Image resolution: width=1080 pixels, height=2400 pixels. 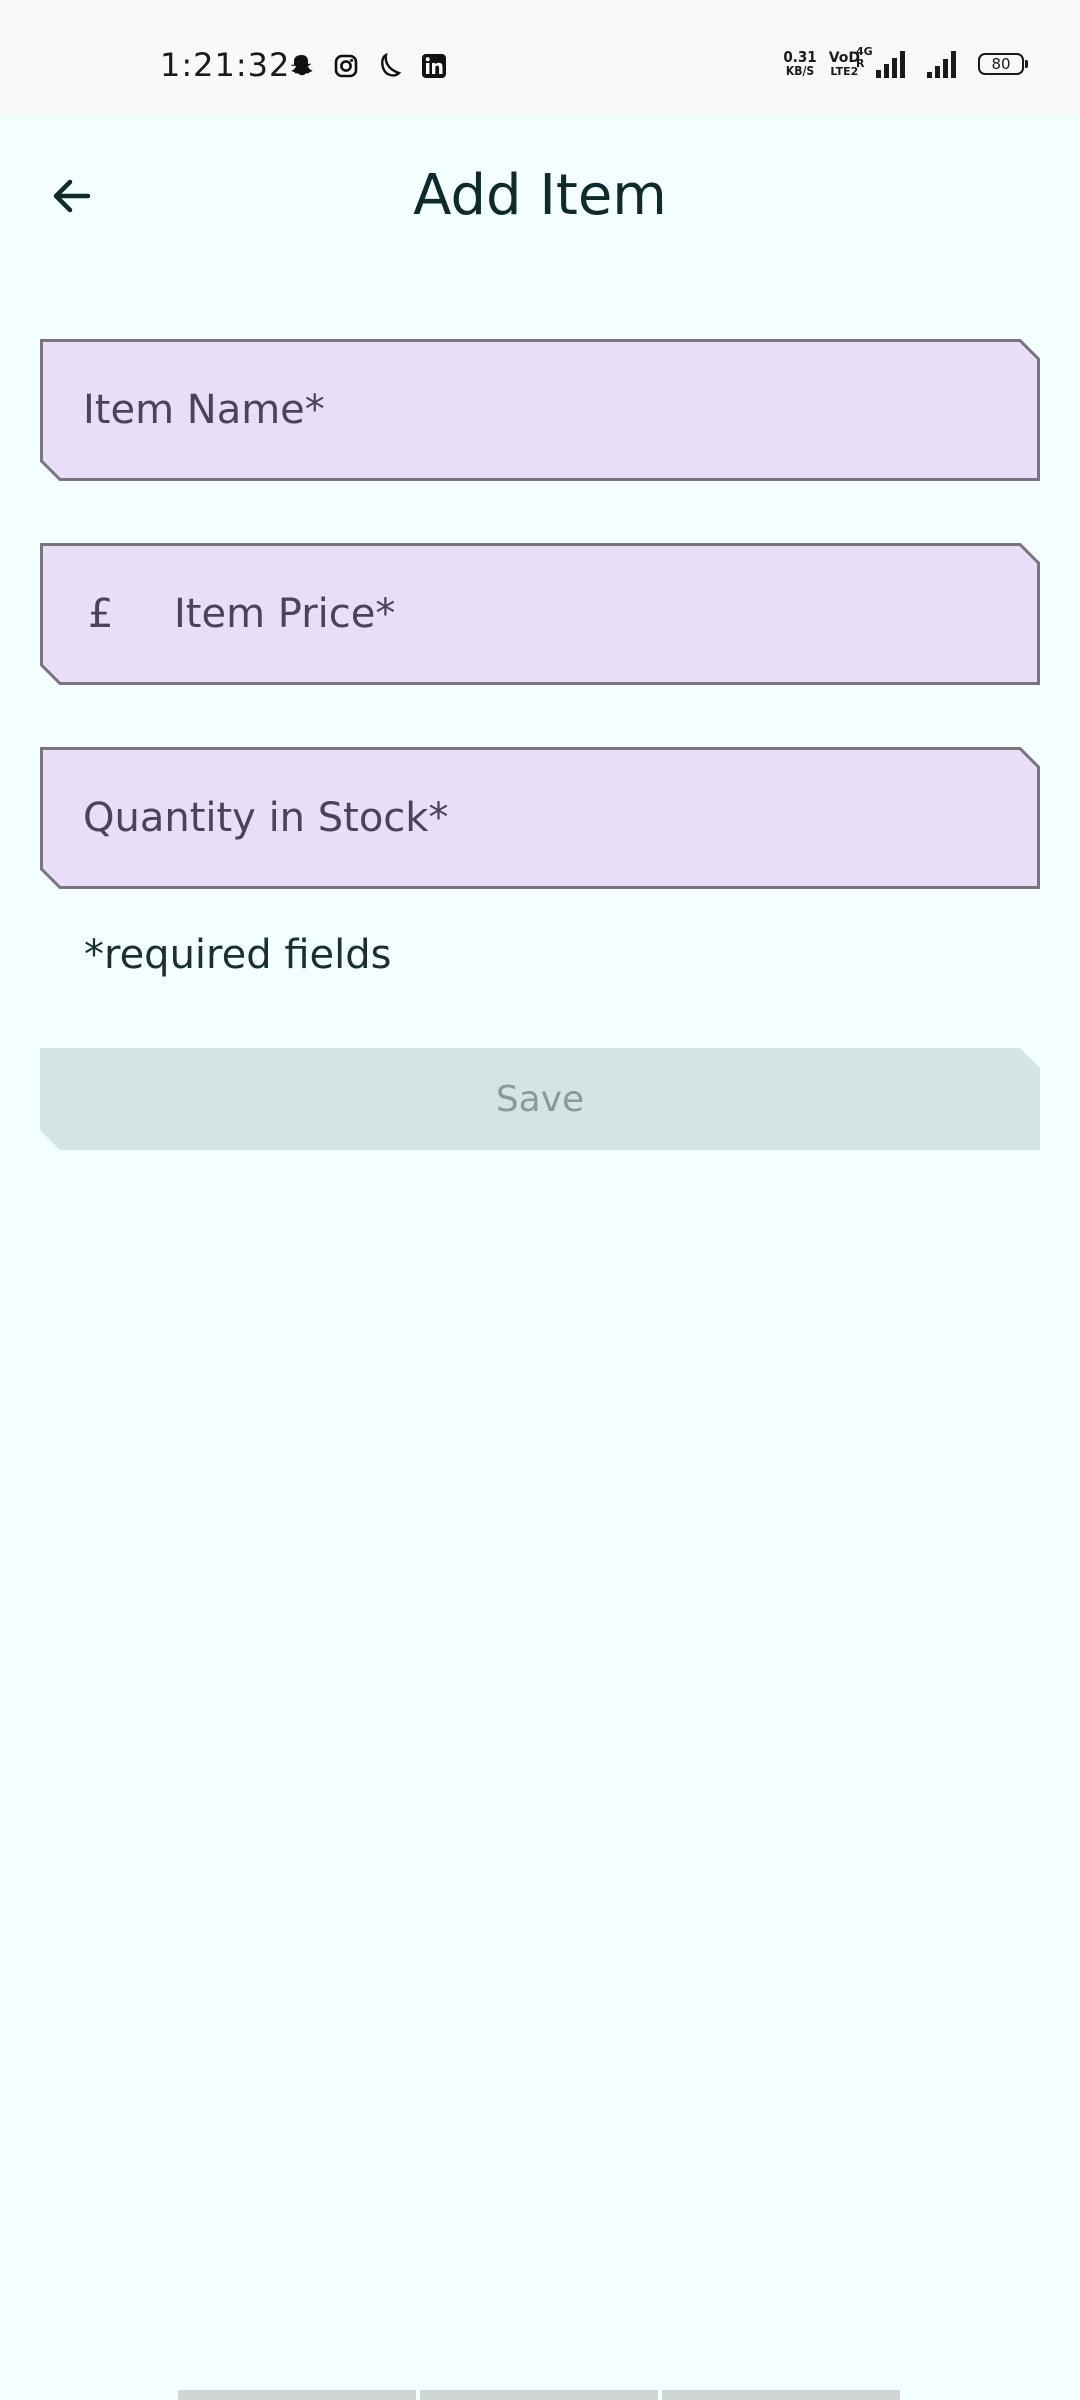 I want to click on item-price-input, so click(x=540, y=614).